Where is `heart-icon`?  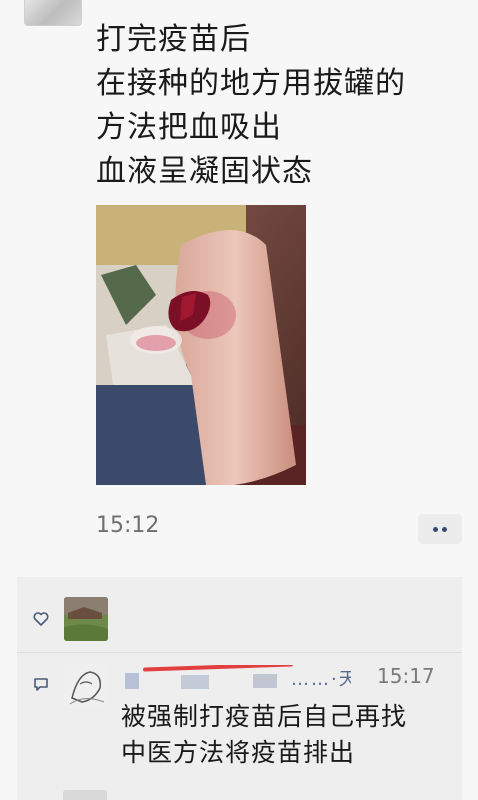 heart-icon is located at coordinates (41, 619).